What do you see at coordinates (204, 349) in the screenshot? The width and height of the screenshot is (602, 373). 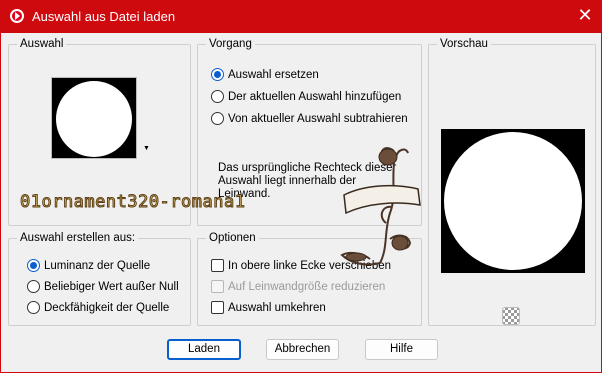 I see `laden-button: Laden` at bounding box center [204, 349].